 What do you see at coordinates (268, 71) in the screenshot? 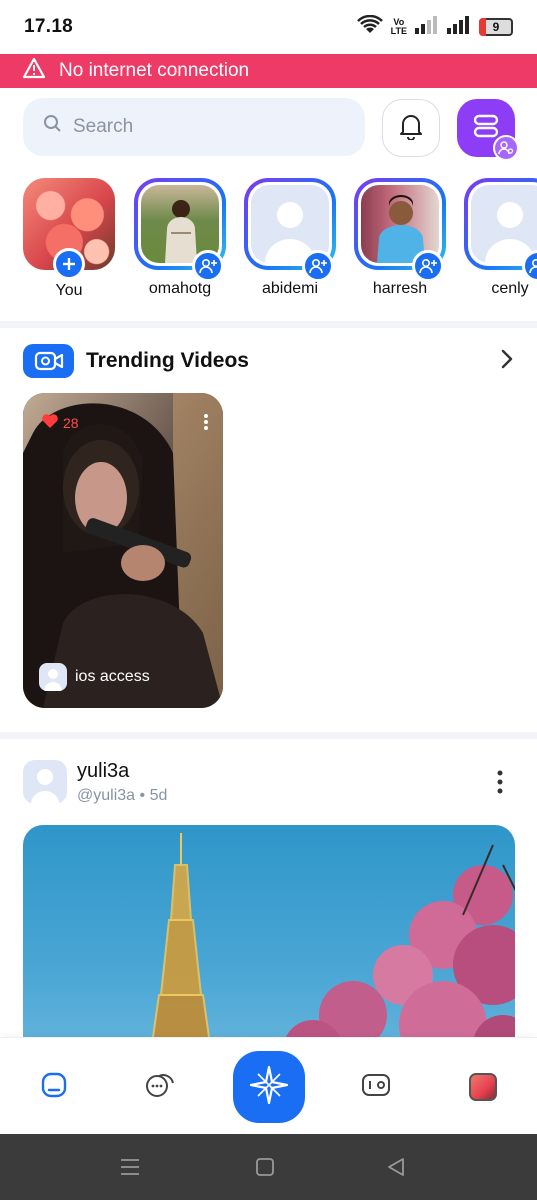
I see `offline-banner: No internet connection` at bounding box center [268, 71].